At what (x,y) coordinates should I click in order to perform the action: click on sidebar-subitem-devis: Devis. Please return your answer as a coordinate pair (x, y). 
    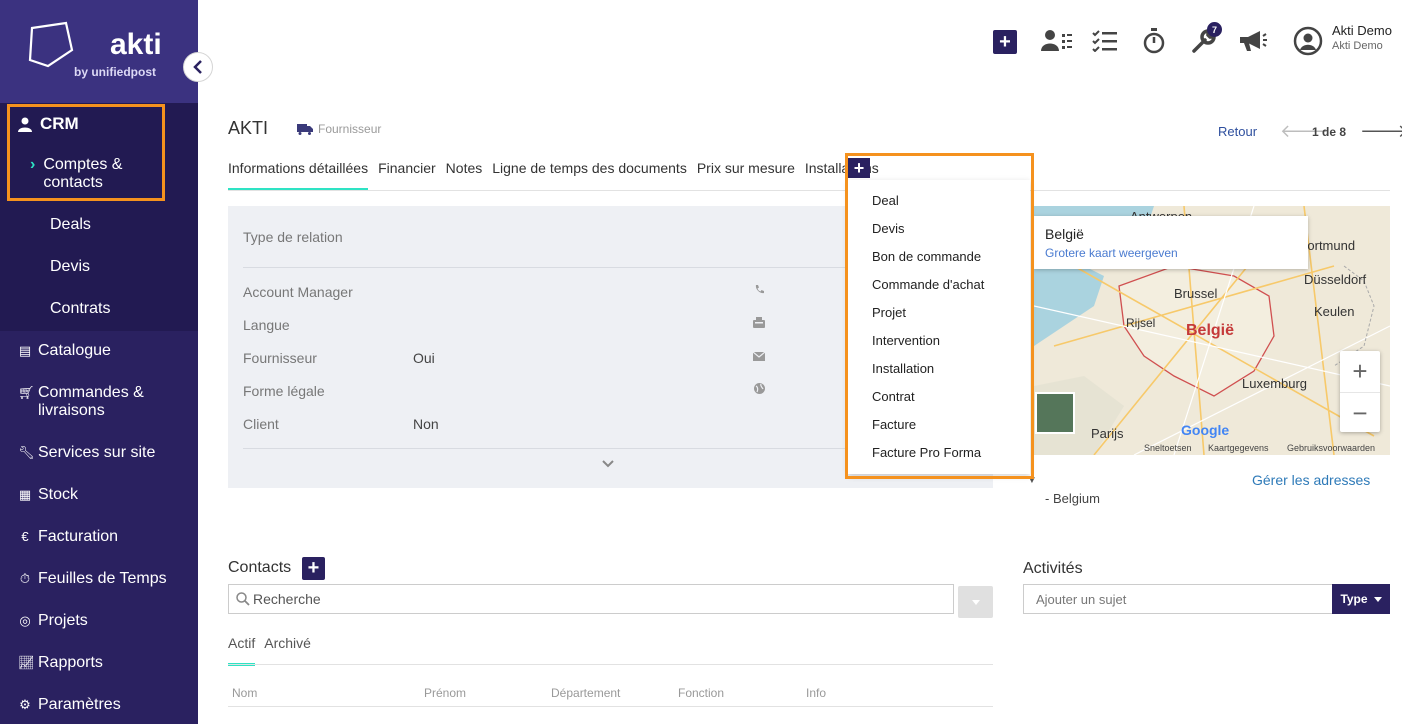
    Looking at the image, I should click on (70, 267).